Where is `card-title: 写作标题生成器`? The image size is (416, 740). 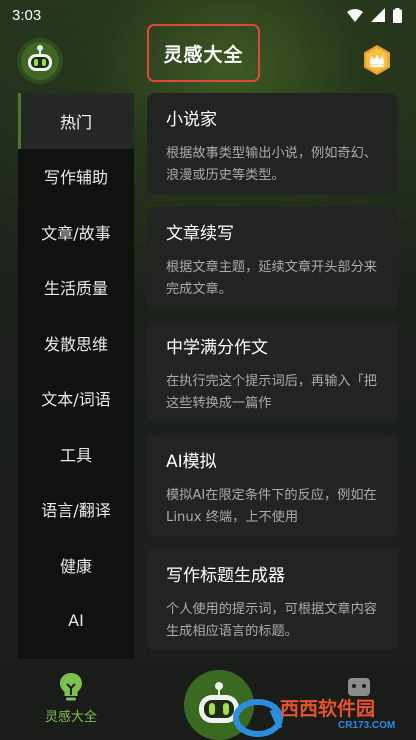
card-title: 写作标题生成器 is located at coordinates (225, 576).